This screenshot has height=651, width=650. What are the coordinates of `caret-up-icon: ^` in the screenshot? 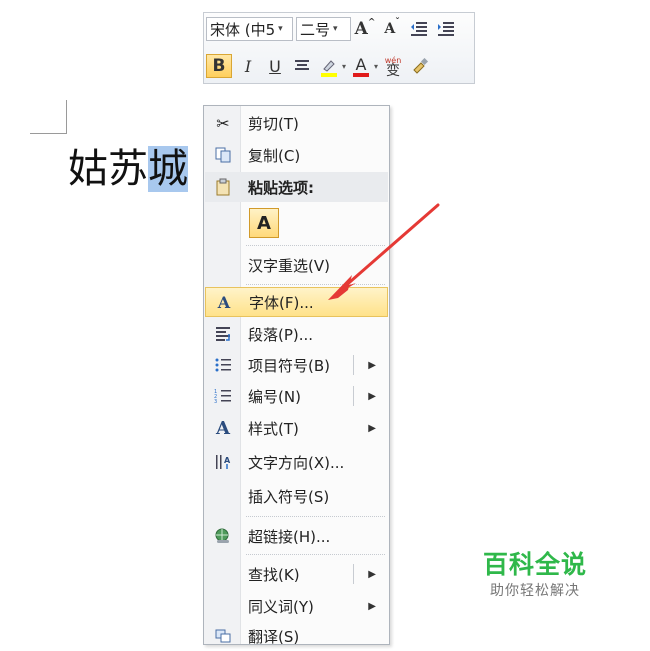 It's located at (371, 23).